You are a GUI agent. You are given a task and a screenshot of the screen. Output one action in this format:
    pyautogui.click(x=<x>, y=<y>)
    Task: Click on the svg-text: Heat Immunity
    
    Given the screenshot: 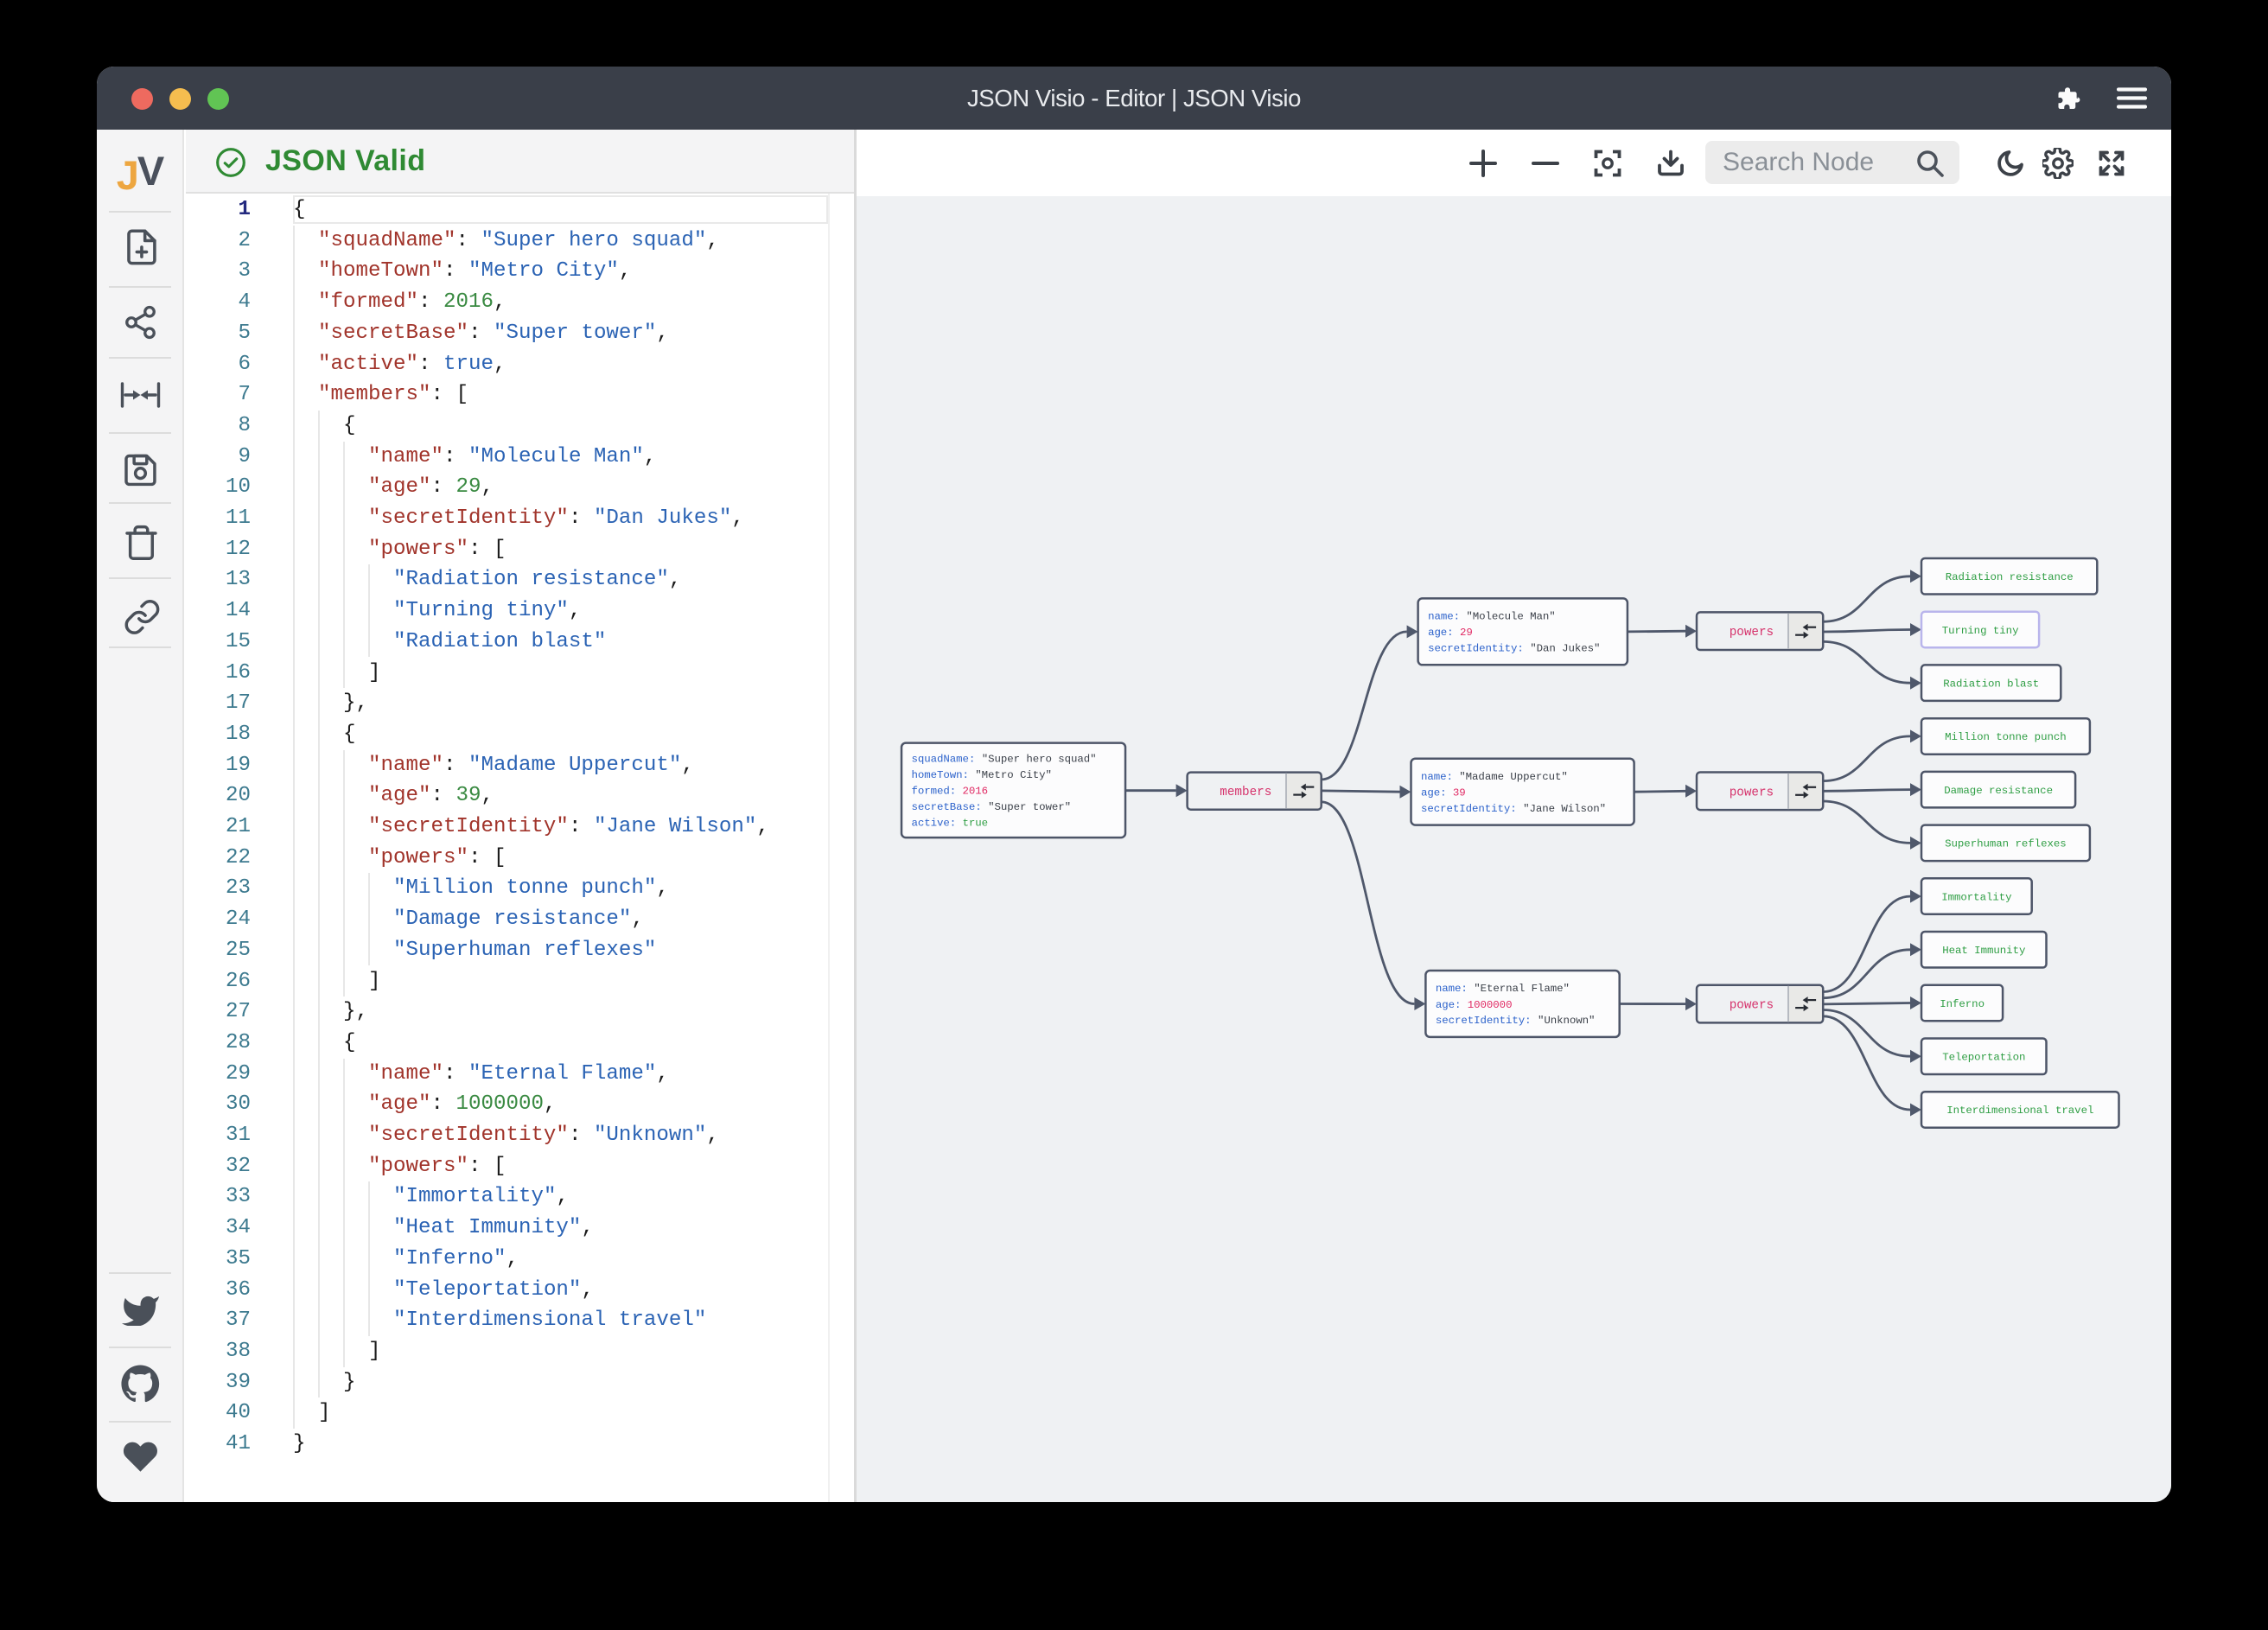 What is the action you would take?
    pyautogui.click(x=1984, y=951)
    